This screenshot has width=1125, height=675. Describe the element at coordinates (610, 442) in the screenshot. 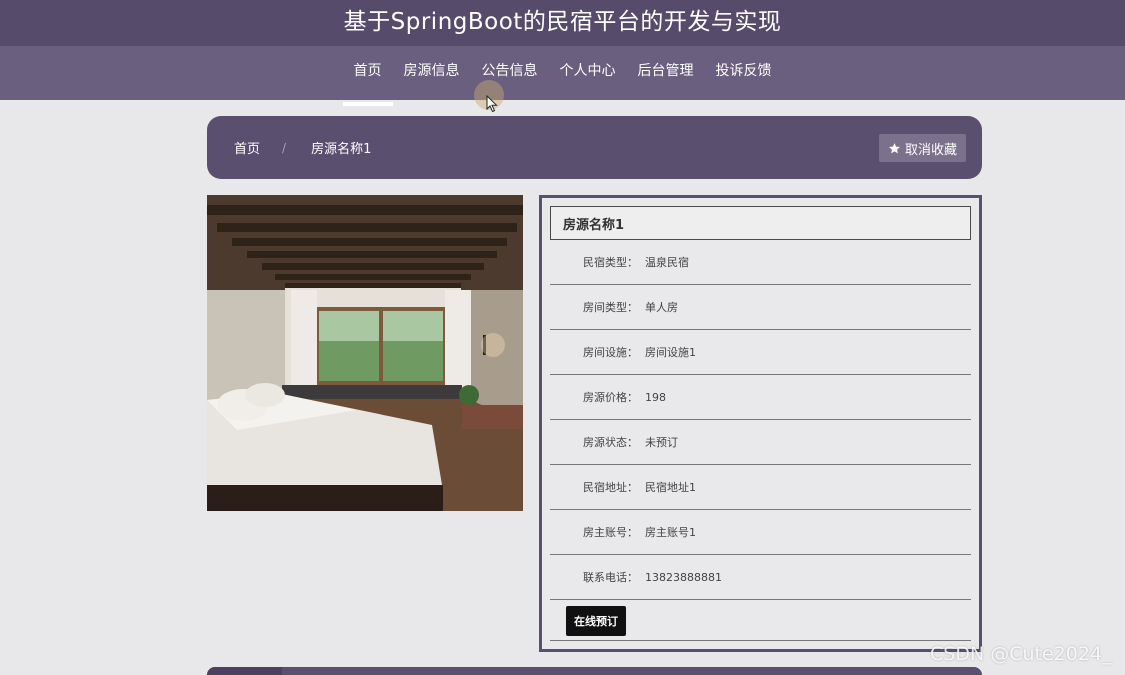

I see `detail-label: 房源状态：` at that location.